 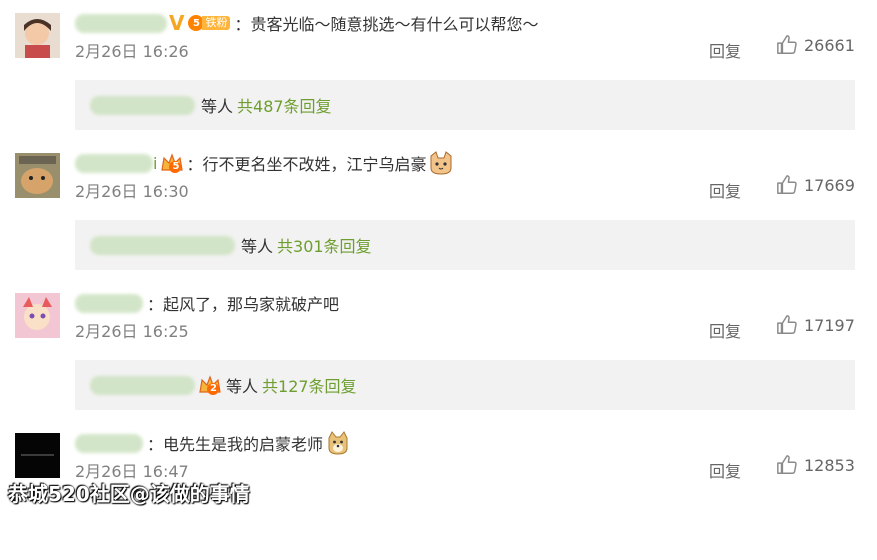 What do you see at coordinates (132, 51) in the screenshot?
I see `comment-time: 2月26日 16:26` at bounding box center [132, 51].